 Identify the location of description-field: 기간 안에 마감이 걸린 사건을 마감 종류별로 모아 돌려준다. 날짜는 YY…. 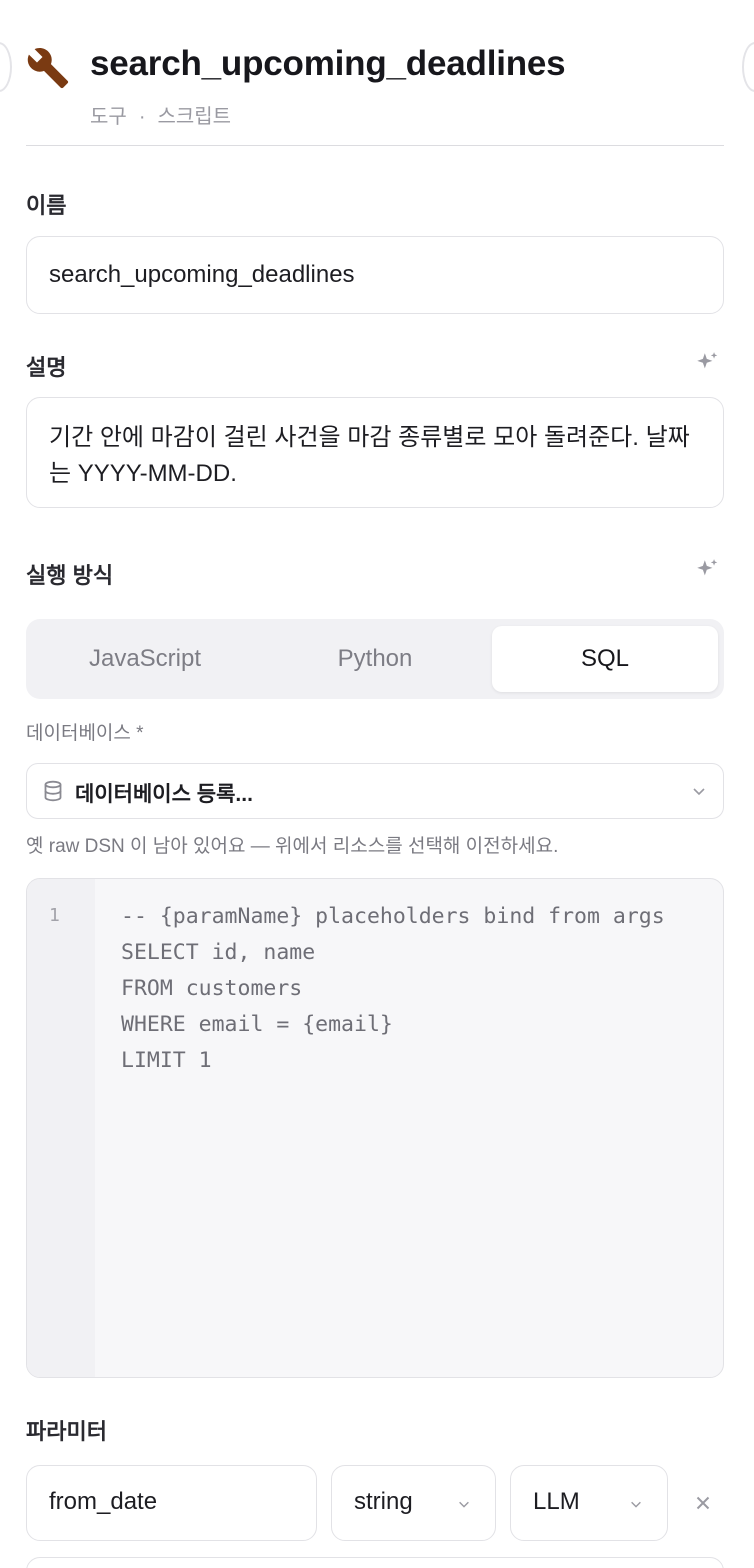
(375, 452).